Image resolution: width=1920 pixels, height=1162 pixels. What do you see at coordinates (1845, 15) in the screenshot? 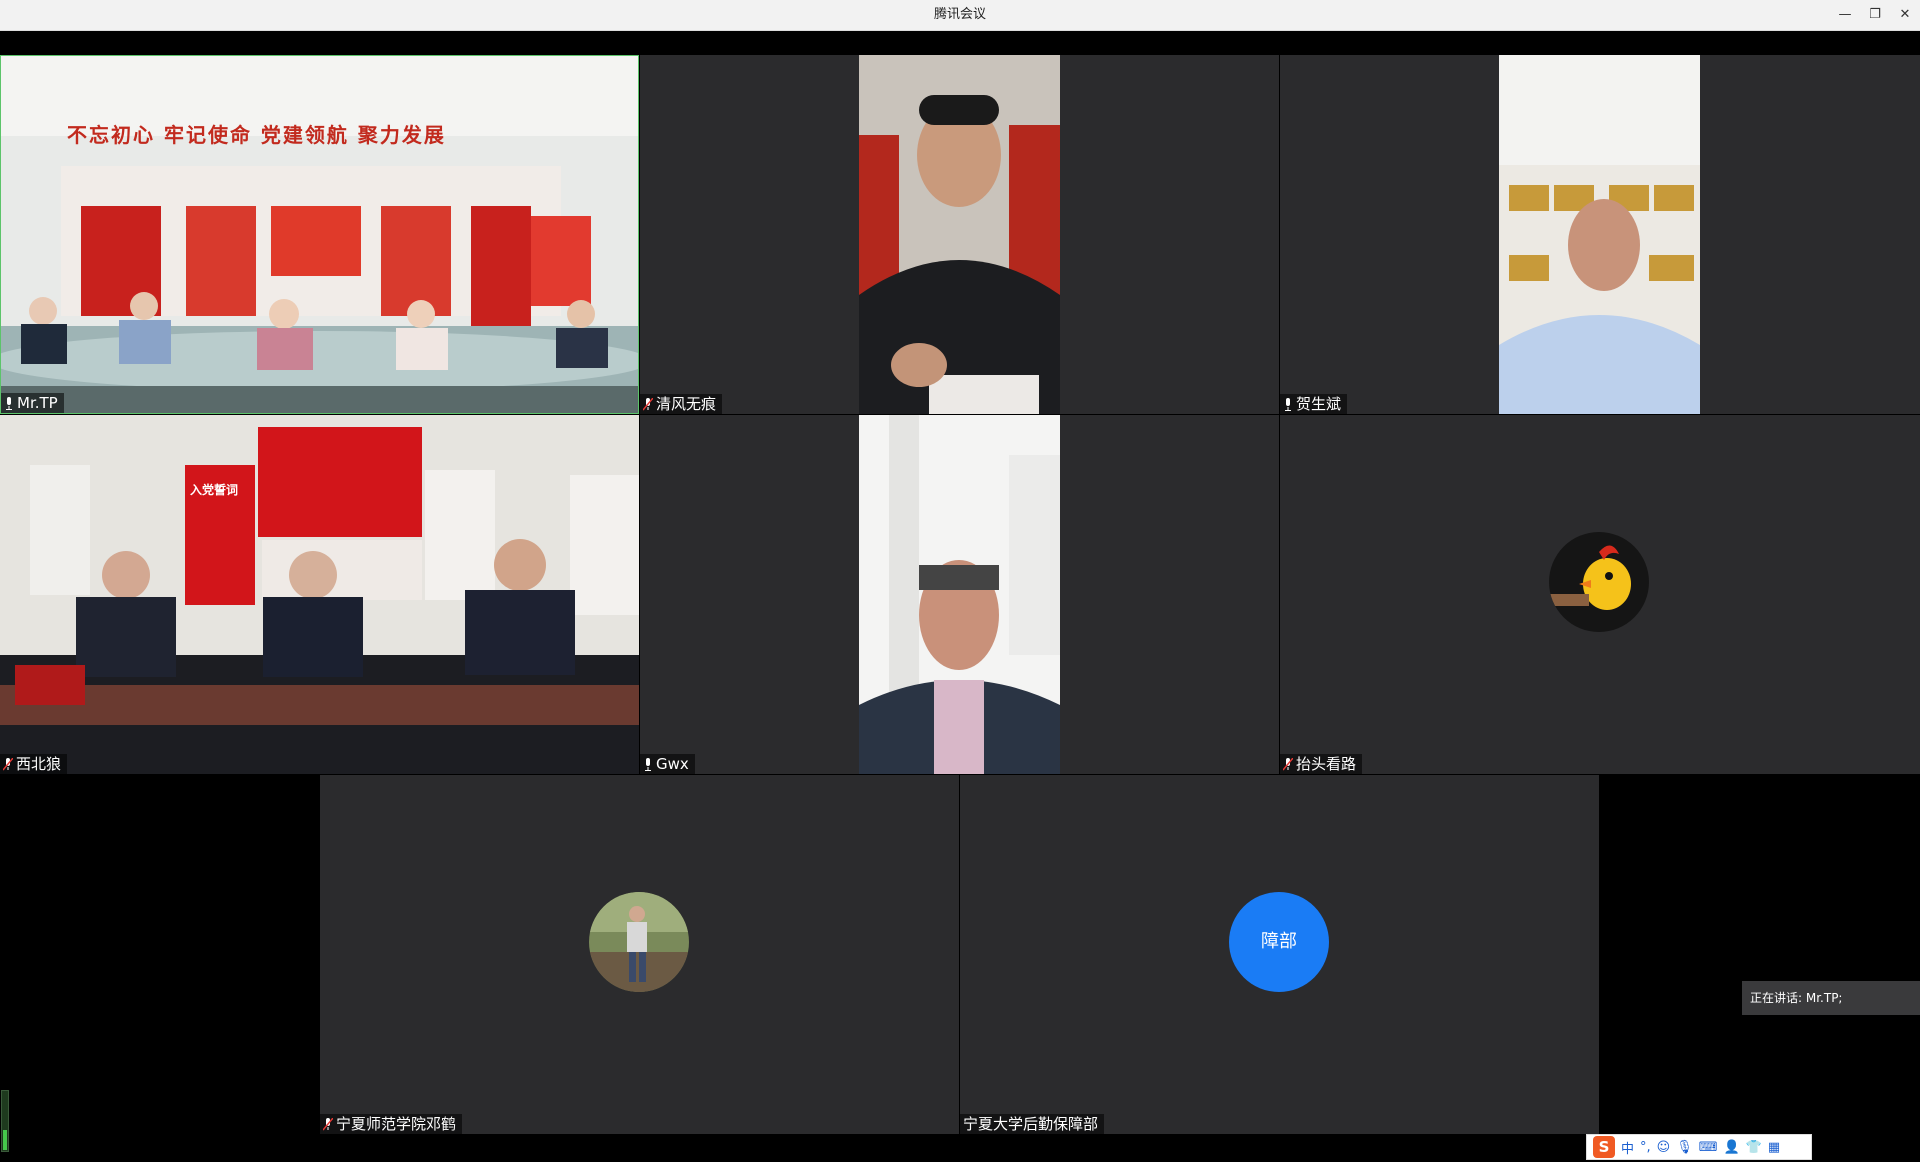
I see `minimize-button: —` at bounding box center [1845, 15].